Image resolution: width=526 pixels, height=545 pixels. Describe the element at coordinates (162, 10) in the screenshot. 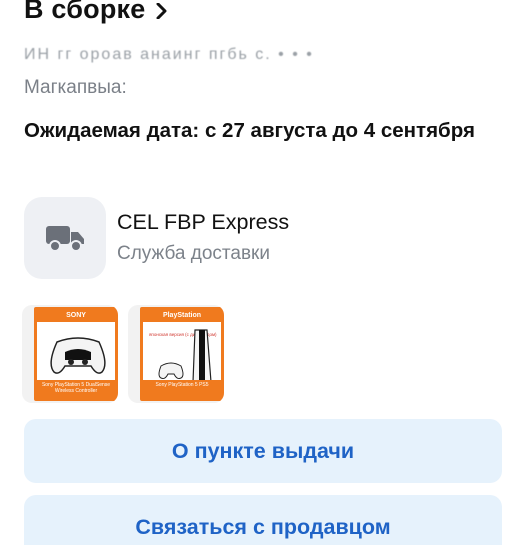

I see `chevron-right-icon` at that location.